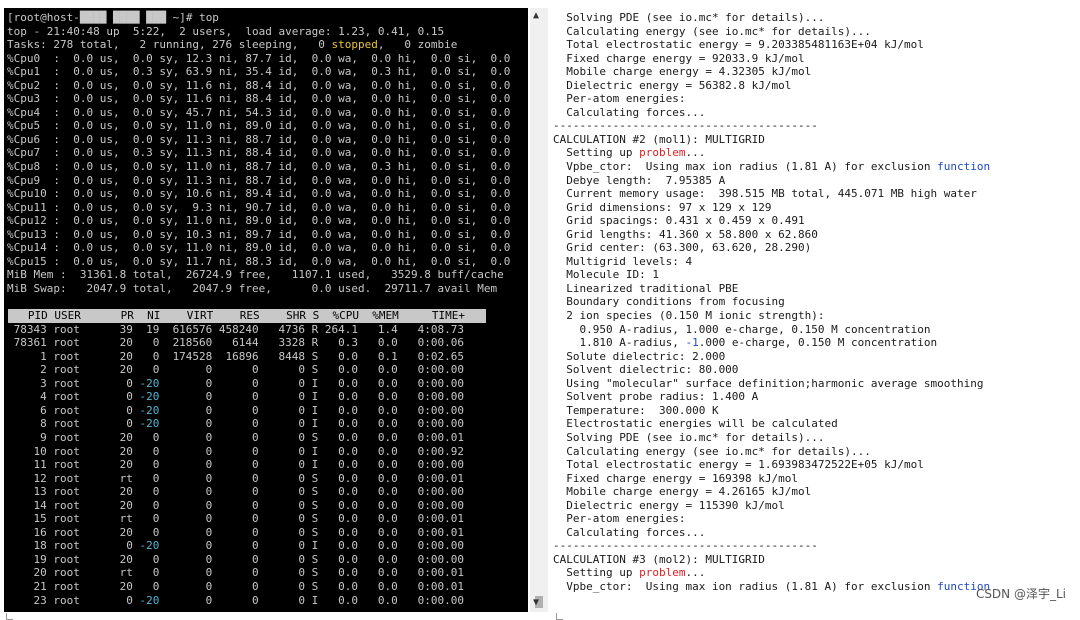 The image size is (1080, 620). I want to click on terminal-line: Grid lengths: 41.360 x 58.800 x 62.860, so click(685, 234).